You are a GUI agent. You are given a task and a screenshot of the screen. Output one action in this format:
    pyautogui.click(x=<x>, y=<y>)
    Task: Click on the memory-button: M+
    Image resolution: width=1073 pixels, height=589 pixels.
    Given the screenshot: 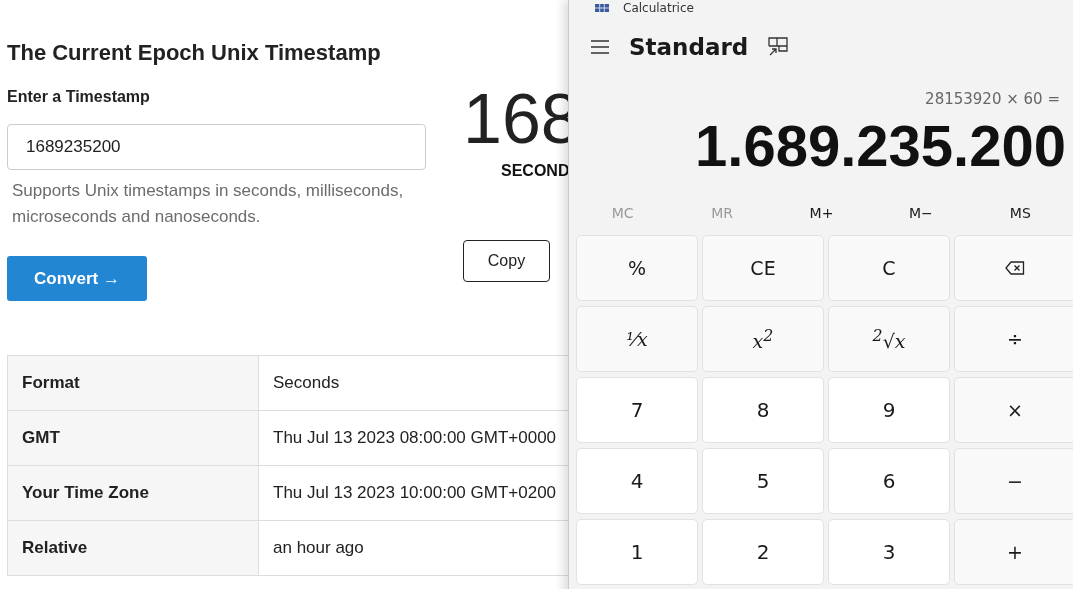 What is the action you would take?
    pyautogui.click(x=821, y=213)
    